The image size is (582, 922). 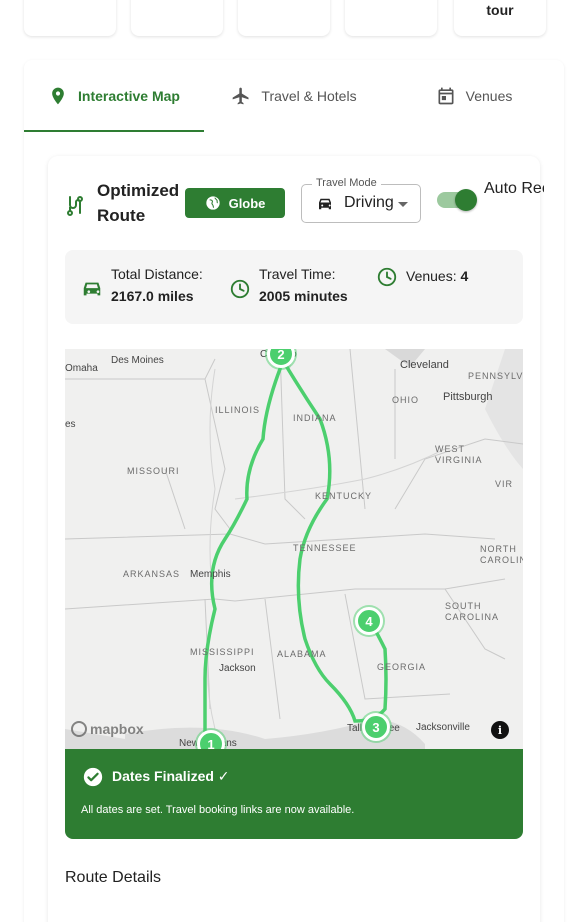 What do you see at coordinates (464, 276) in the screenshot?
I see `venues-value: 4` at bounding box center [464, 276].